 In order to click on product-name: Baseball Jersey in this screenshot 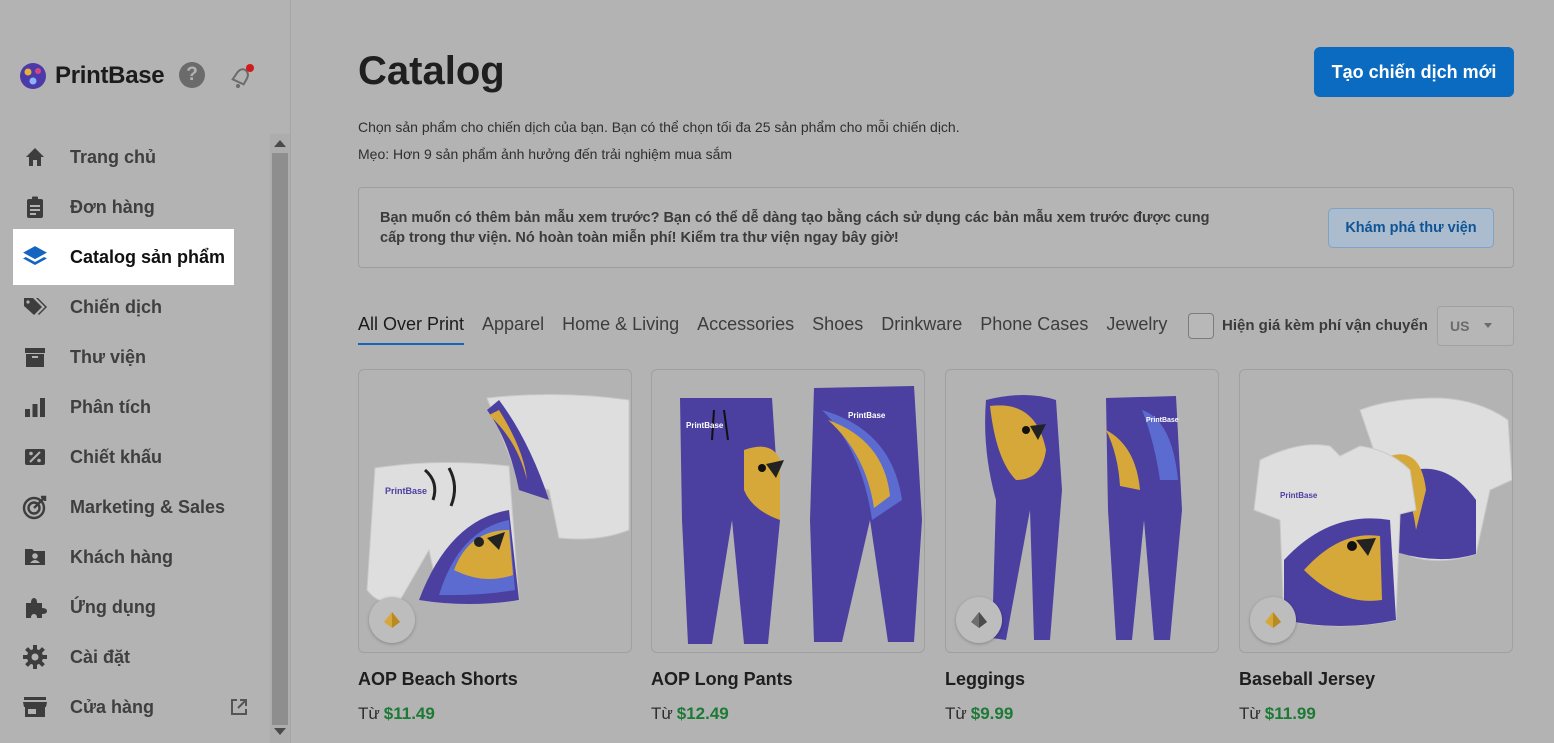, I will do `click(1376, 679)`.